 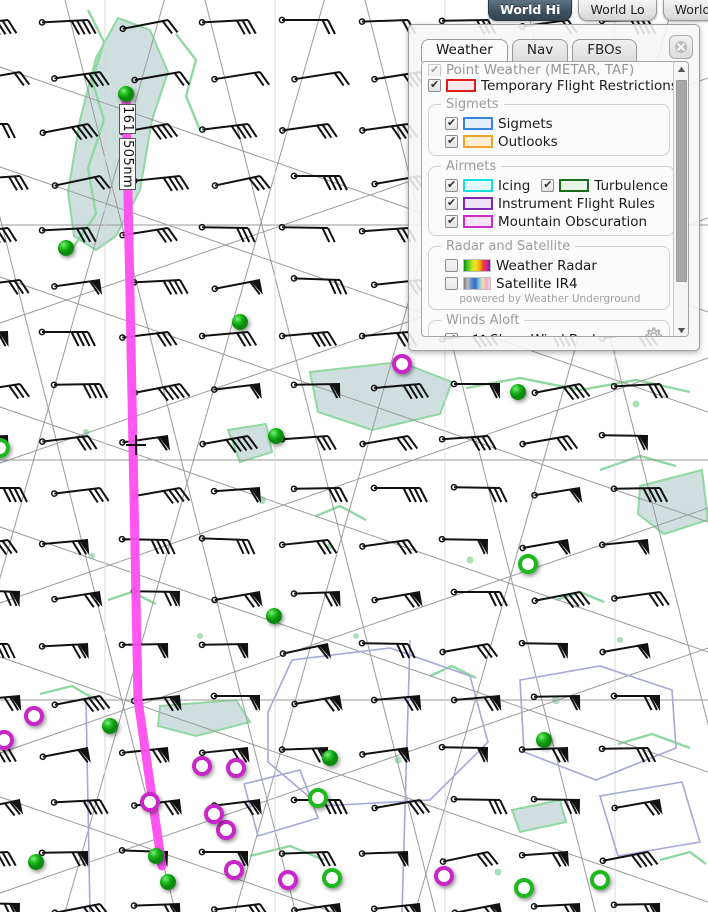 What do you see at coordinates (546, 265) in the screenshot?
I see `weather-radar-label: Weather Radar` at bounding box center [546, 265].